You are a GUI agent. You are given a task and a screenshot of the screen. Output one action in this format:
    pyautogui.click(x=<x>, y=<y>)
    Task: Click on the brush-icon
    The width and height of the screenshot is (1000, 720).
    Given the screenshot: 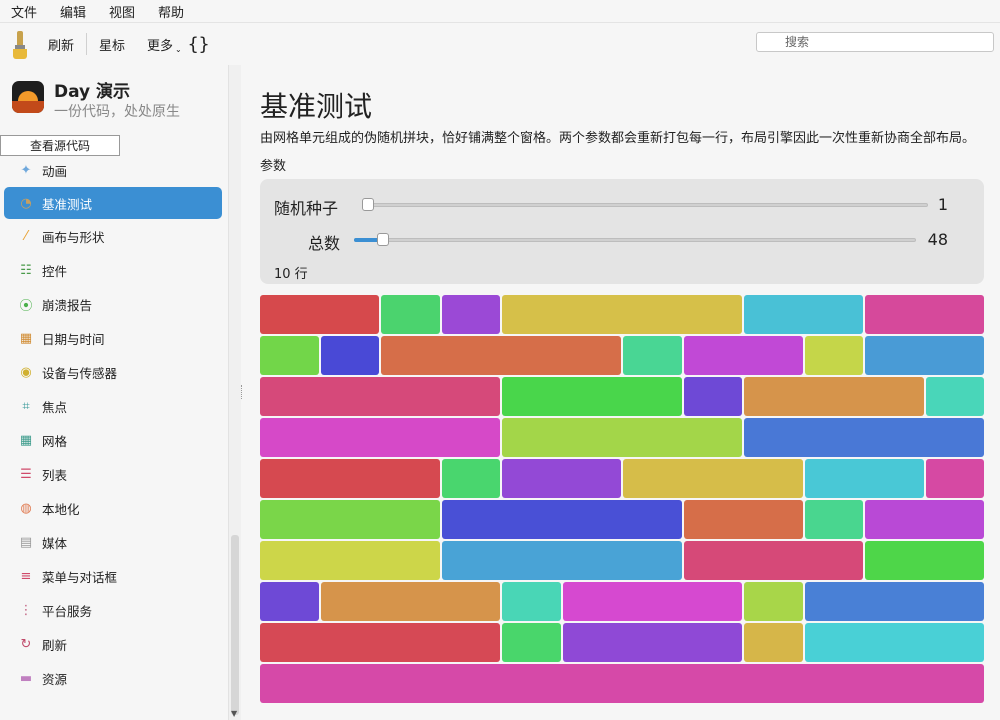 What is the action you would take?
    pyautogui.click(x=22, y=44)
    